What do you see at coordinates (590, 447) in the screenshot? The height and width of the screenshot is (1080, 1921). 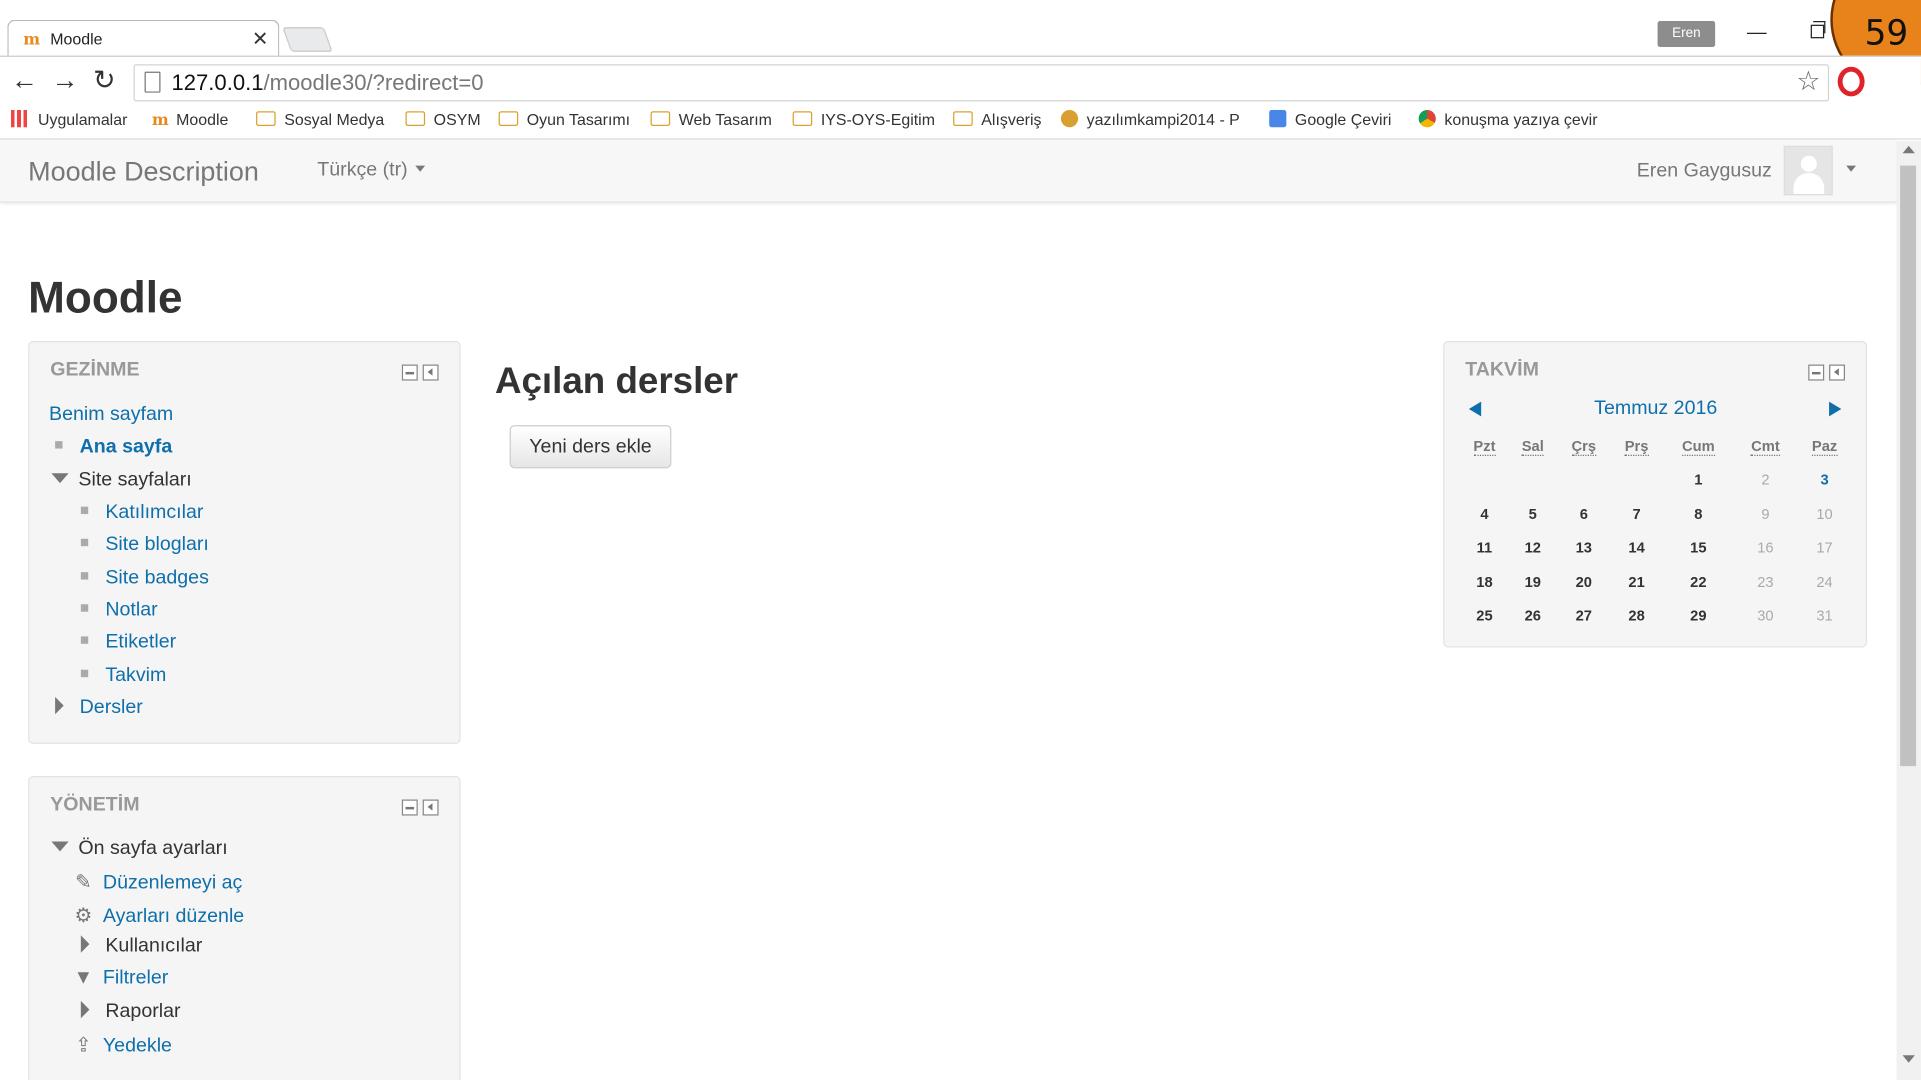 I see `add-new-course-button: Yeni ders ekle` at bounding box center [590, 447].